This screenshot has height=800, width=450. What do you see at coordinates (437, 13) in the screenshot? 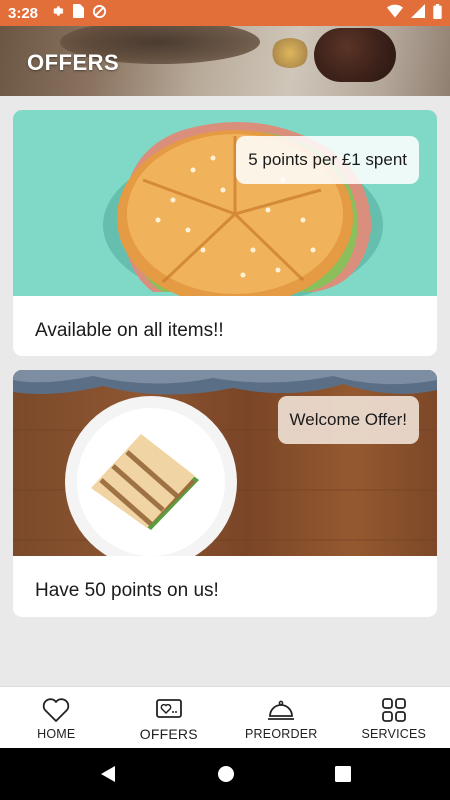
I see `battery-icon` at bounding box center [437, 13].